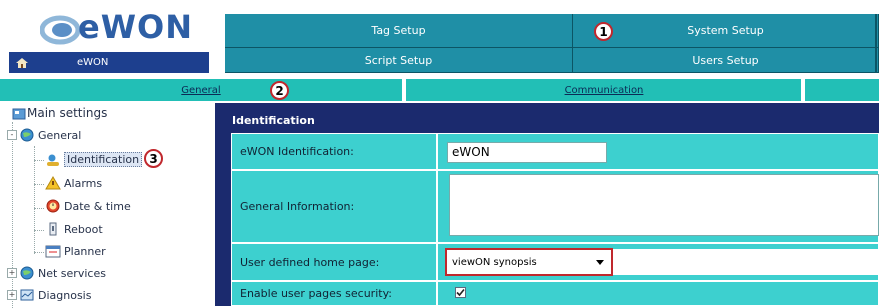 This screenshot has height=308, width=879. I want to click on diagnosis-icon, so click(27, 295).